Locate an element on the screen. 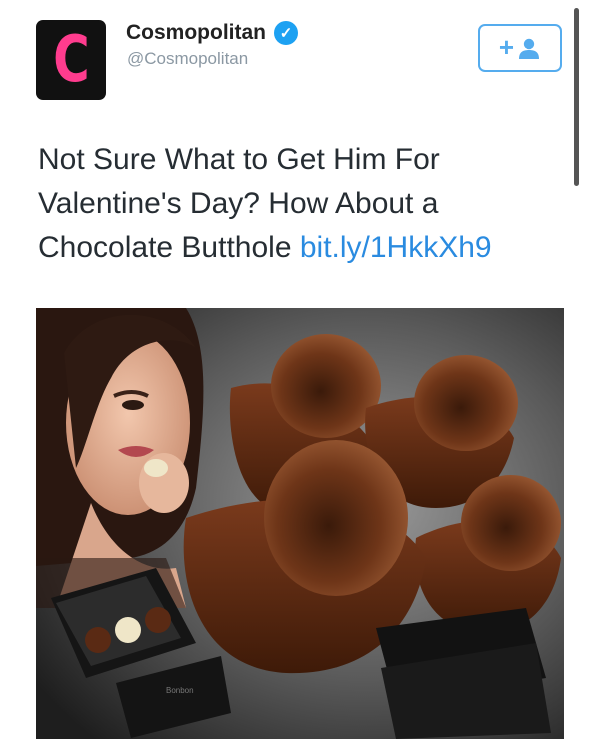 This screenshot has width=600, height=739. scrollbar is located at coordinates (576, 97).